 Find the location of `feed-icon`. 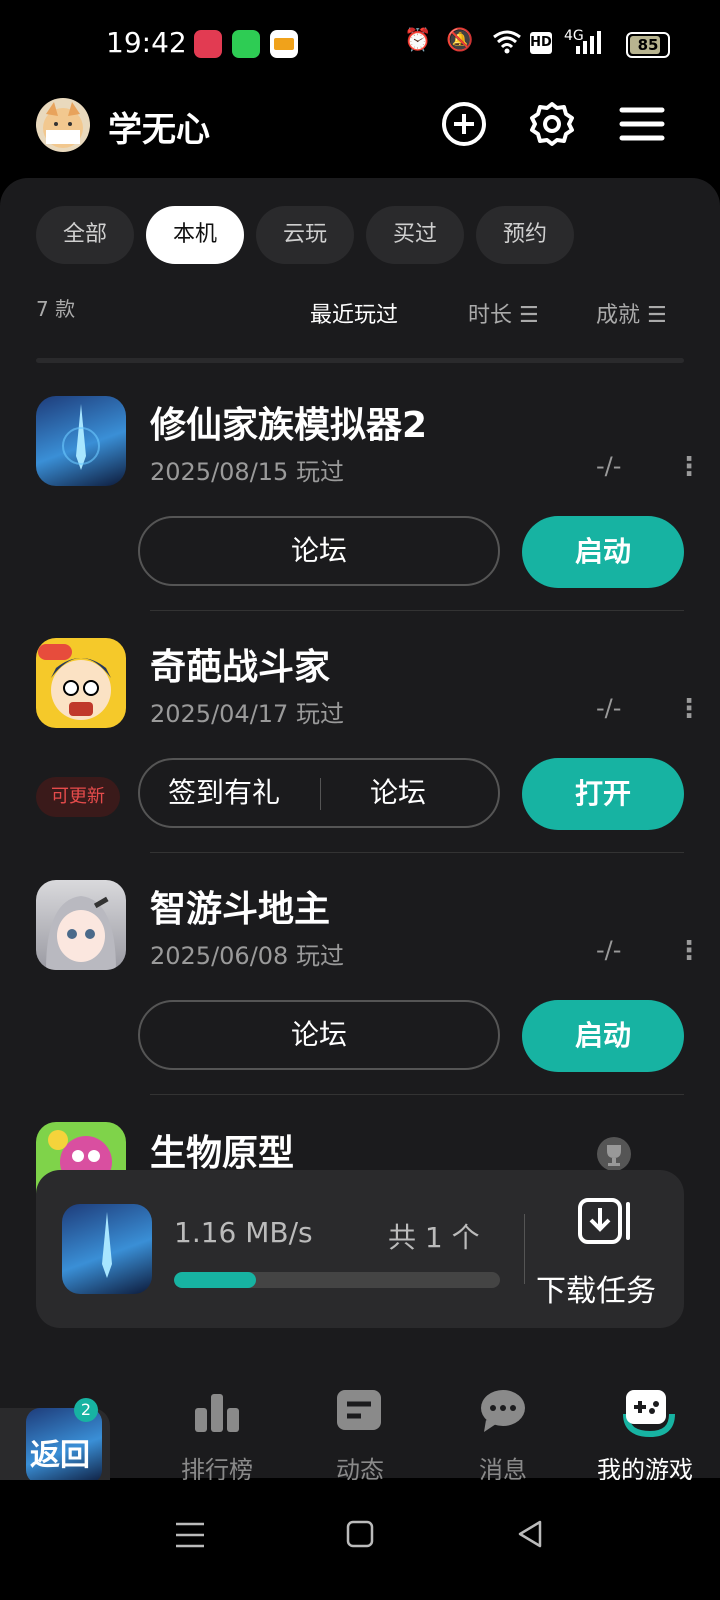

feed-icon is located at coordinates (360, 1411).